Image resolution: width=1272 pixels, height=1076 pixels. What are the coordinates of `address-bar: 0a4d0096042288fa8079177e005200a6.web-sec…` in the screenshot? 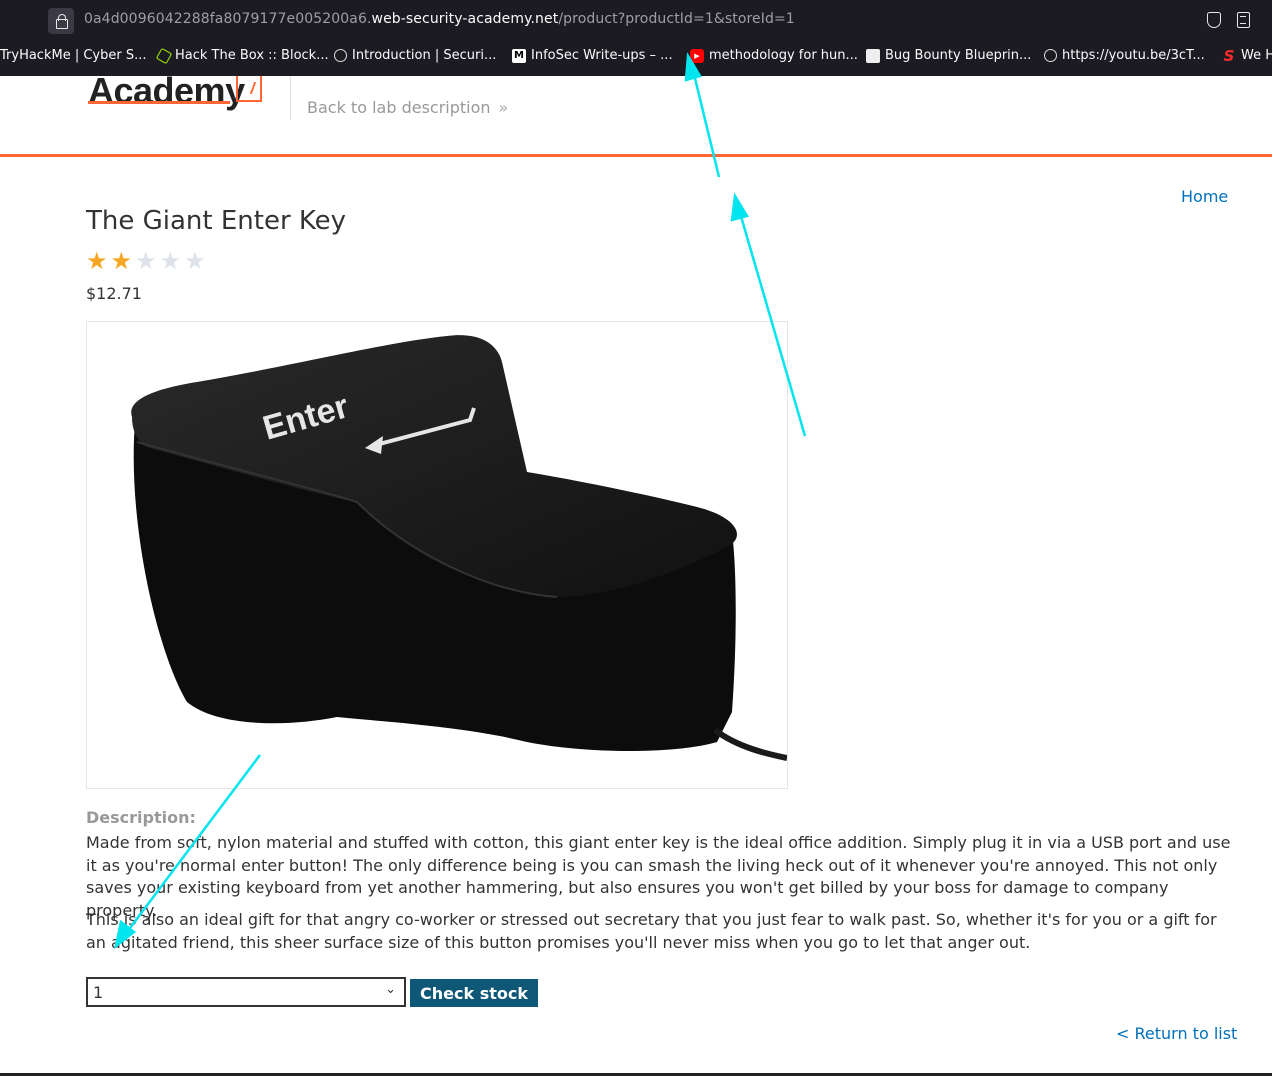 It's located at (636, 20).